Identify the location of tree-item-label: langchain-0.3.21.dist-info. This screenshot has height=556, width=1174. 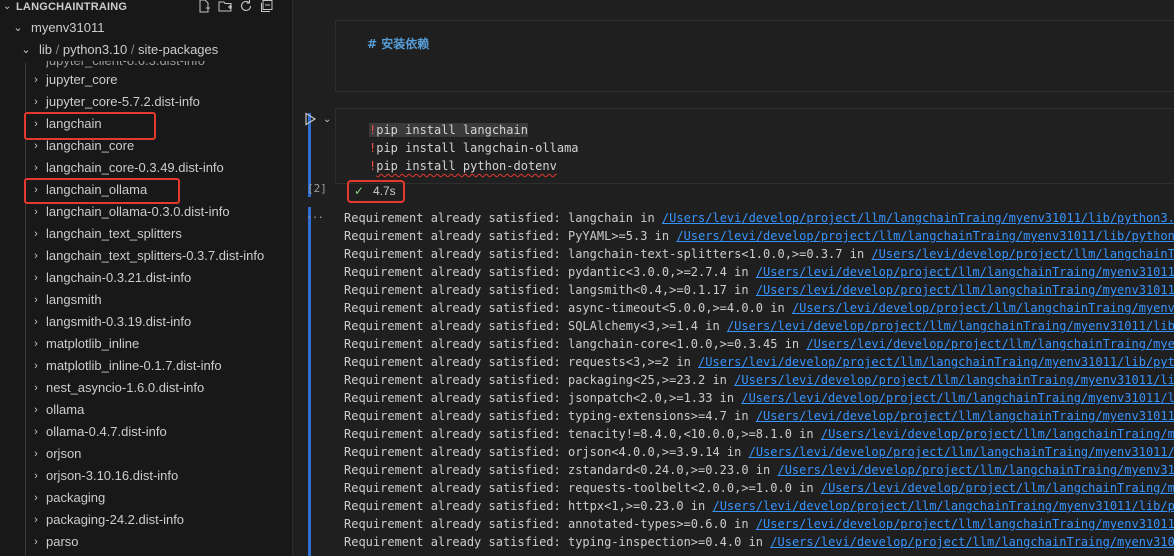
(119, 277).